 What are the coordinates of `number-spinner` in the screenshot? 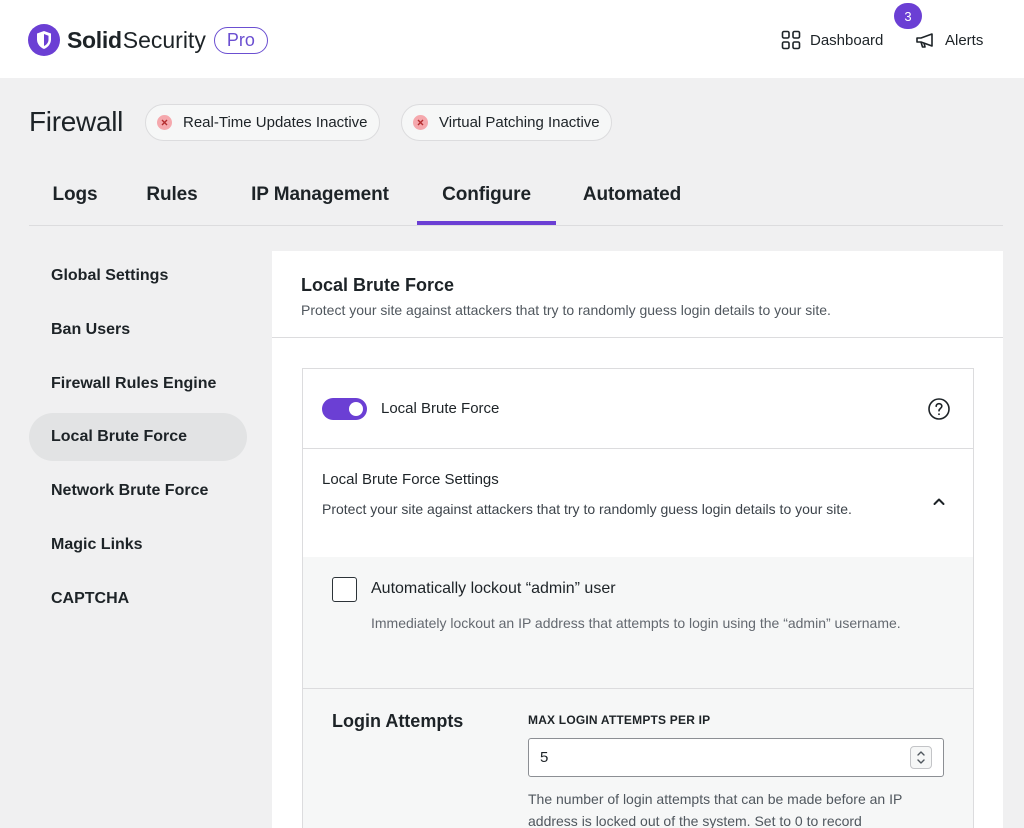 It's located at (921, 757).